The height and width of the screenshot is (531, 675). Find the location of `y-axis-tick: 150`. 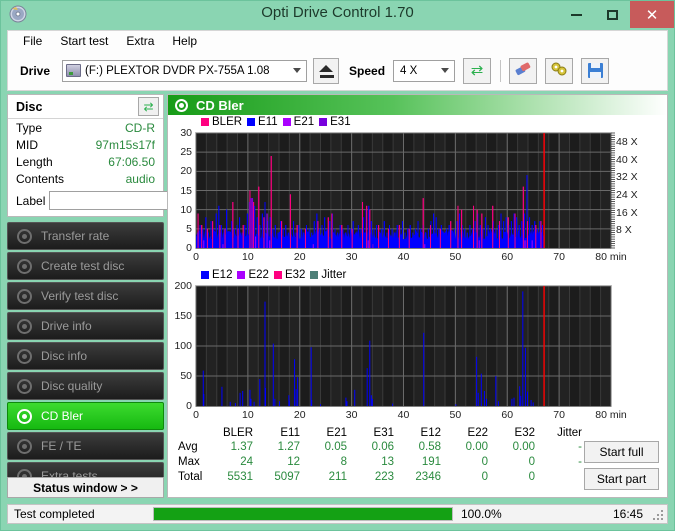

y-axis-tick: 150 is located at coordinates (183, 316).